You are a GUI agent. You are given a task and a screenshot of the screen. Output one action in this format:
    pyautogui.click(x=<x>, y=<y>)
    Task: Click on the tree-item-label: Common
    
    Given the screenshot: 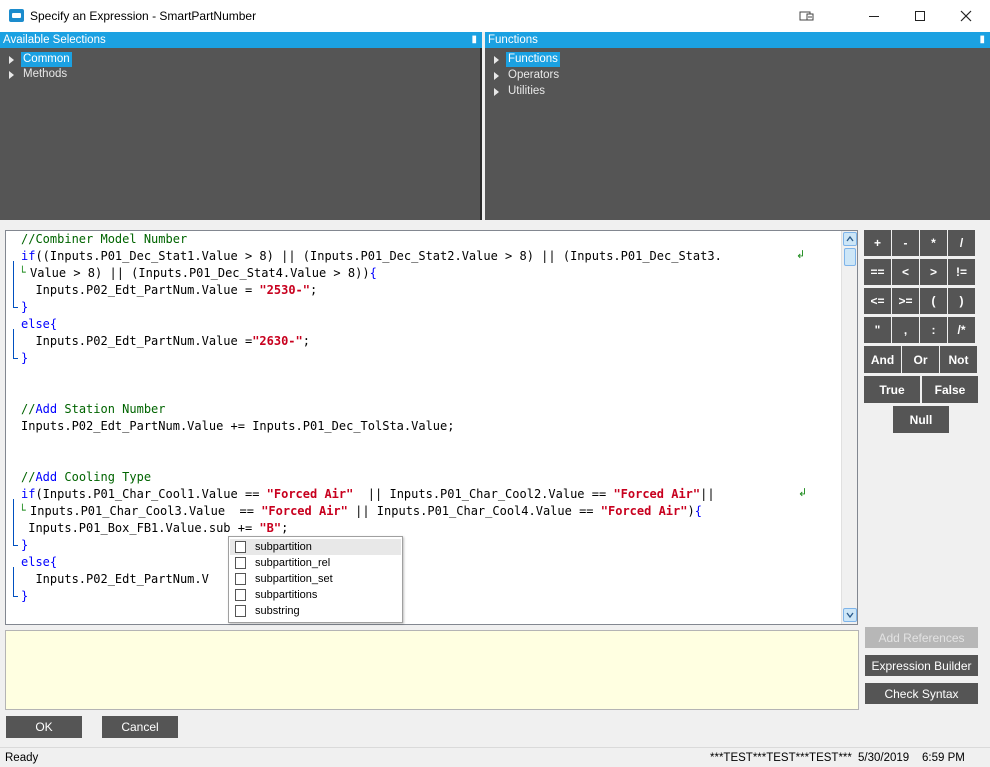 What is the action you would take?
    pyautogui.click(x=46, y=59)
    